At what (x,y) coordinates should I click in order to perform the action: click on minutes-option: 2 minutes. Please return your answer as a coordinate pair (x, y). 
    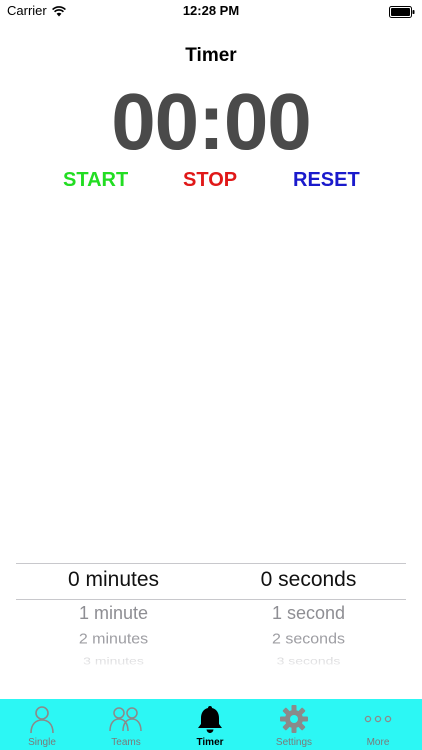
    Looking at the image, I should click on (113, 640).